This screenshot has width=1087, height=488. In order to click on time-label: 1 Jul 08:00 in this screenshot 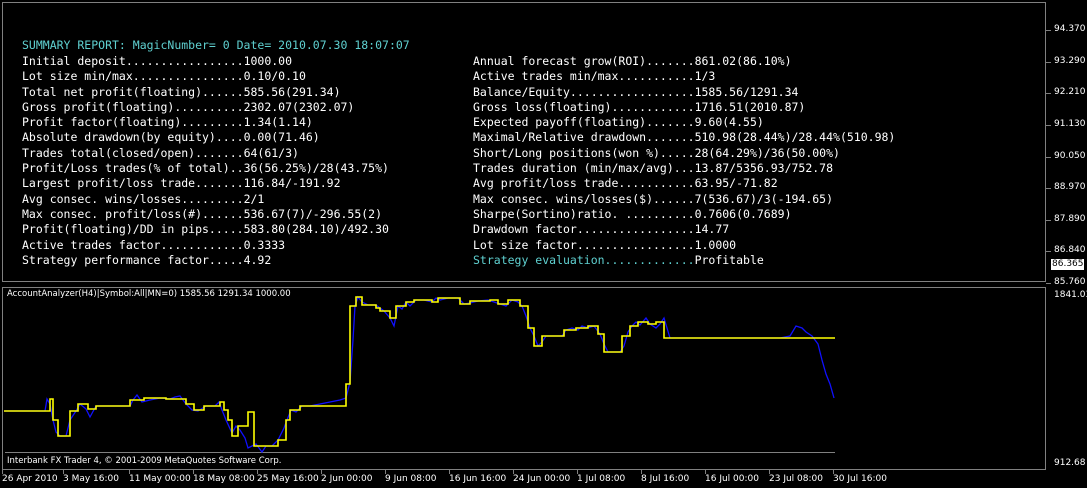, I will do `click(601, 479)`.